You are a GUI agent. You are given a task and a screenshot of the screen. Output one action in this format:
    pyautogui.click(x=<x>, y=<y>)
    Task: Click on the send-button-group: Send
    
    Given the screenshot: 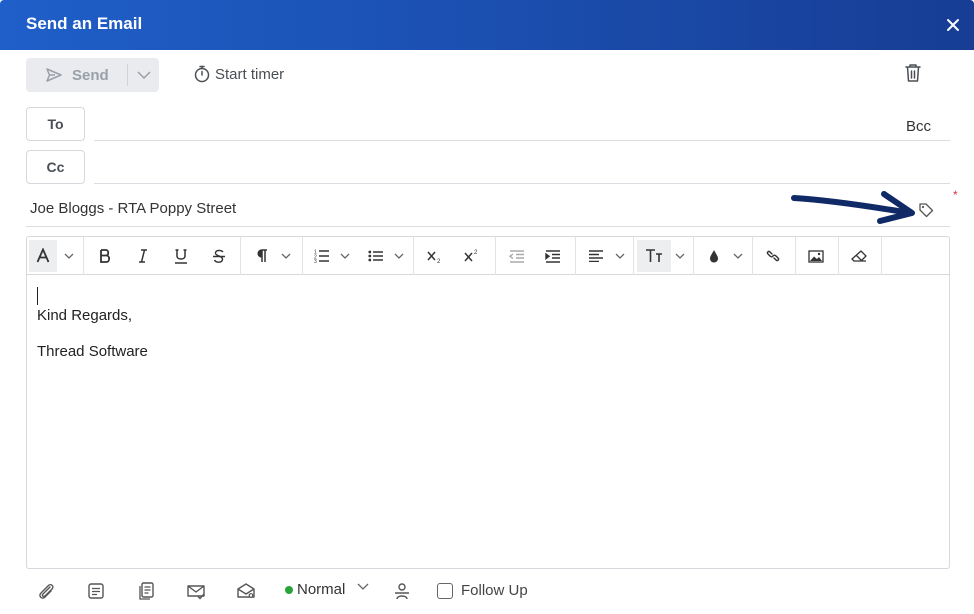 What is the action you would take?
    pyautogui.click(x=92, y=75)
    